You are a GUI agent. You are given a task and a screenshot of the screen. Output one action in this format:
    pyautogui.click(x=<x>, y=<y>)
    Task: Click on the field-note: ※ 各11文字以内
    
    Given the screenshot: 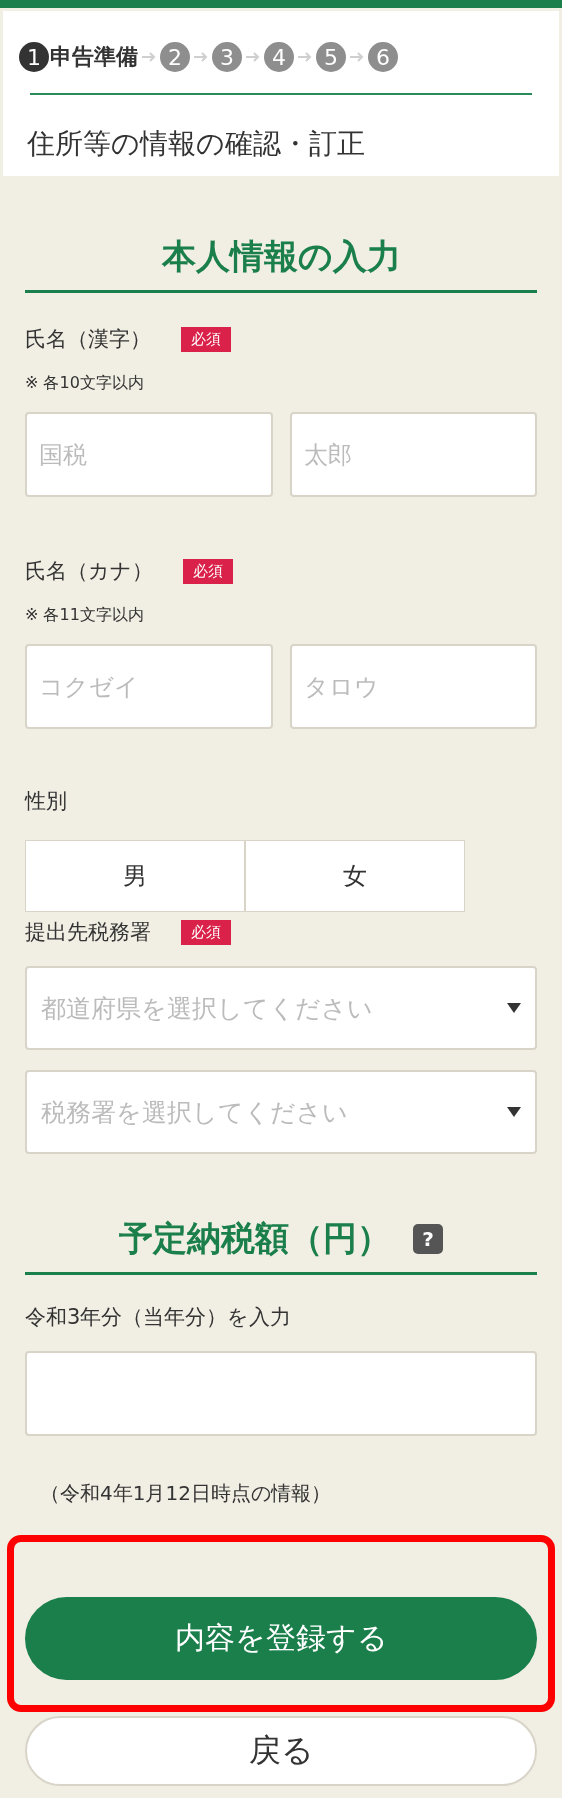 What is the action you would take?
    pyautogui.click(x=85, y=615)
    